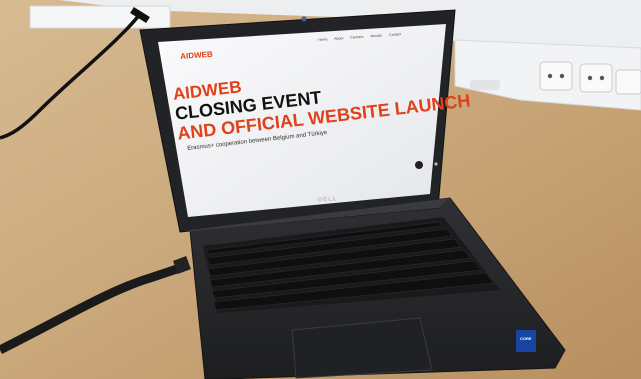 This screenshot has height=379, width=641. Describe the element at coordinates (419, 165) in the screenshot. I see `scroll-down-button` at that location.